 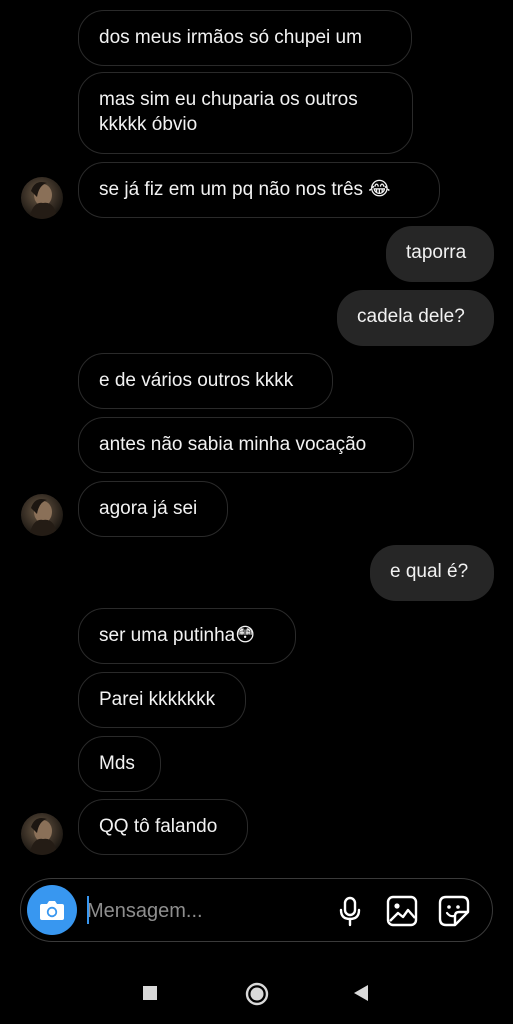 What do you see at coordinates (246, 445) in the screenshot?
I see `message-bubble-incoming: antes não sabia minha vocação` at bounding box center [246, 445].